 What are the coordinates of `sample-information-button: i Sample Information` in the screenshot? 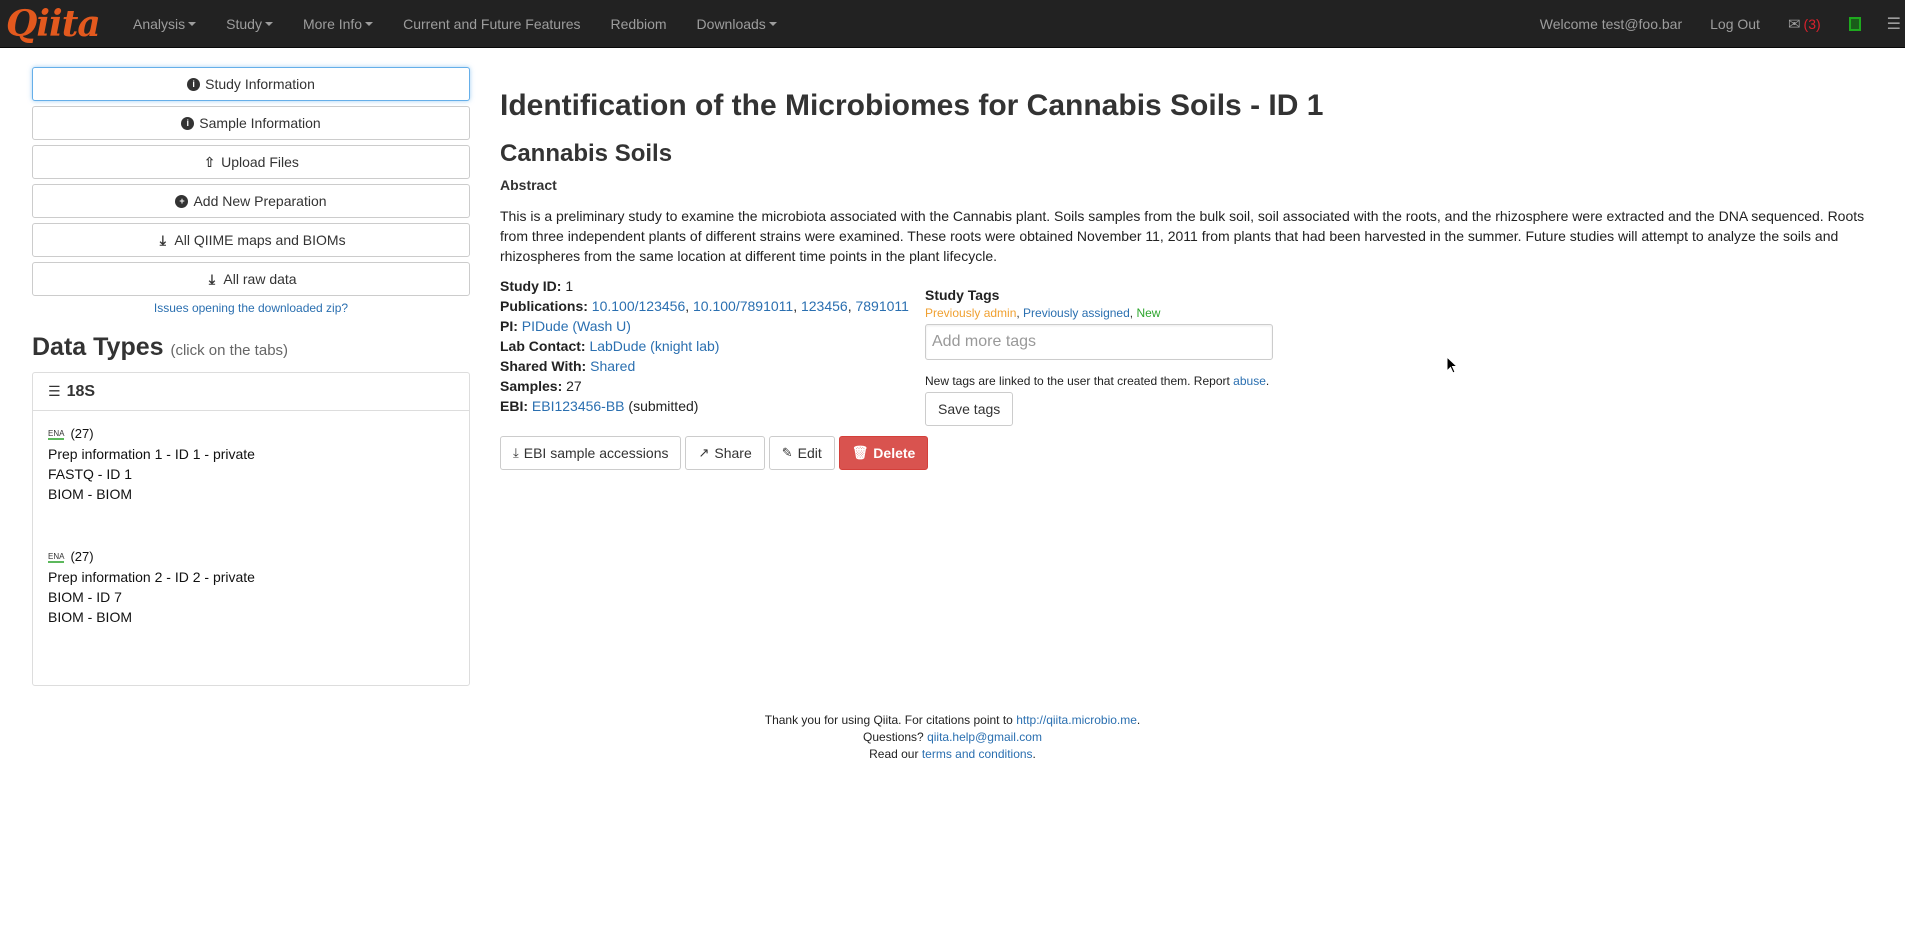 It's located at (251, 123).